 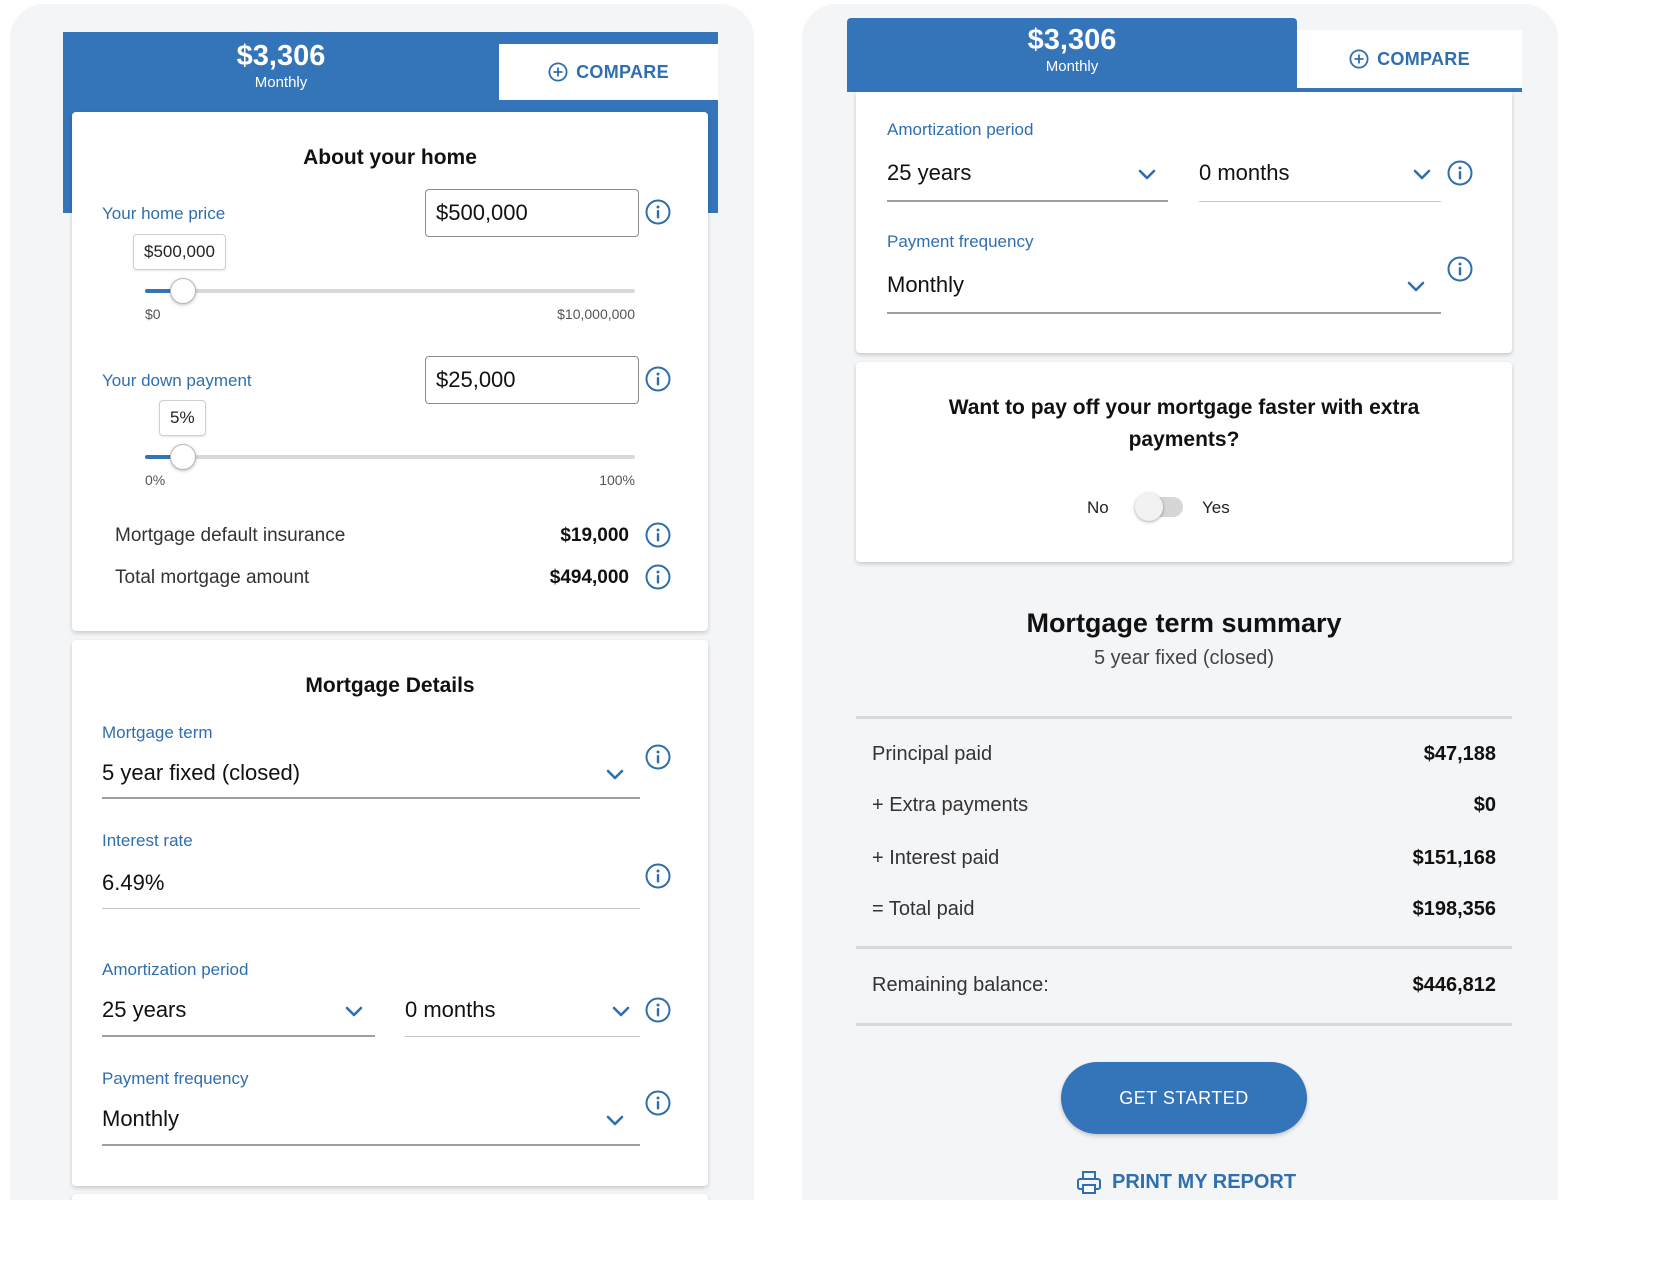 What do you see at coordinates (147, 840) in the screenshot?
I see `interest-rate-label: Interest rate` at bounding box center [147, 840].